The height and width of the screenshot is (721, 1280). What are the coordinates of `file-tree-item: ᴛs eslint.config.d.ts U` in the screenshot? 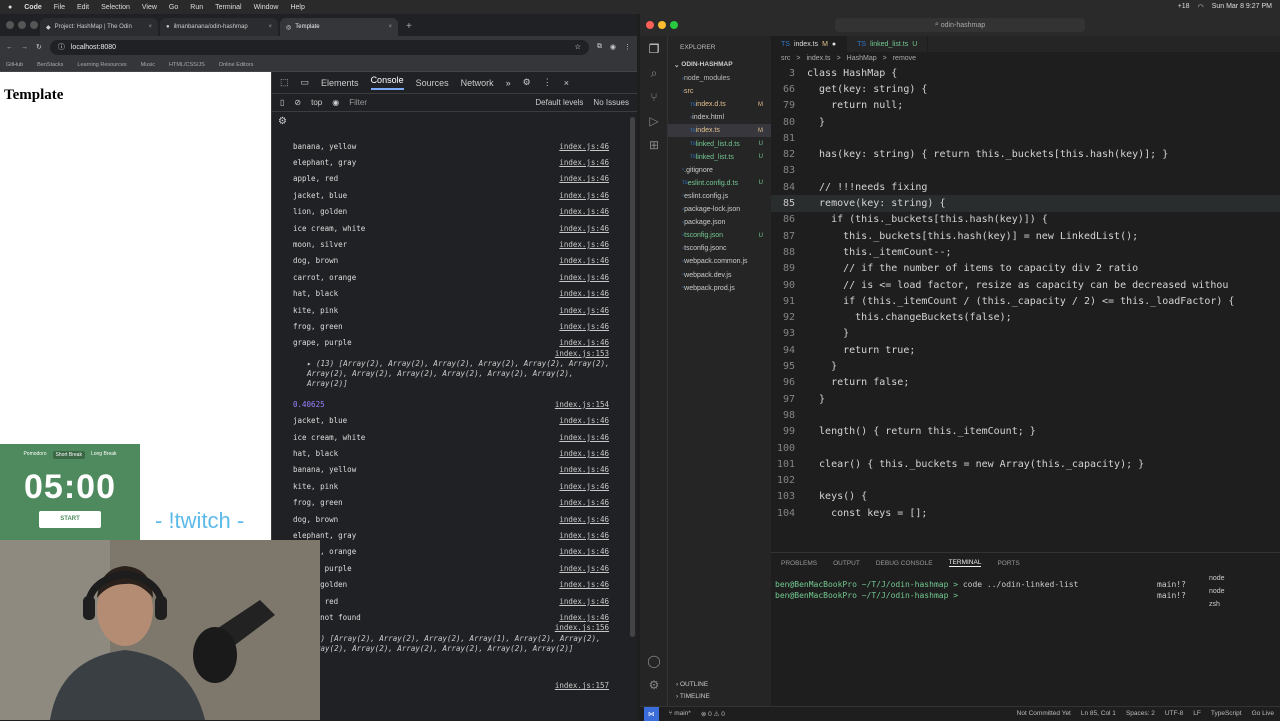 It's located at (719, 183).